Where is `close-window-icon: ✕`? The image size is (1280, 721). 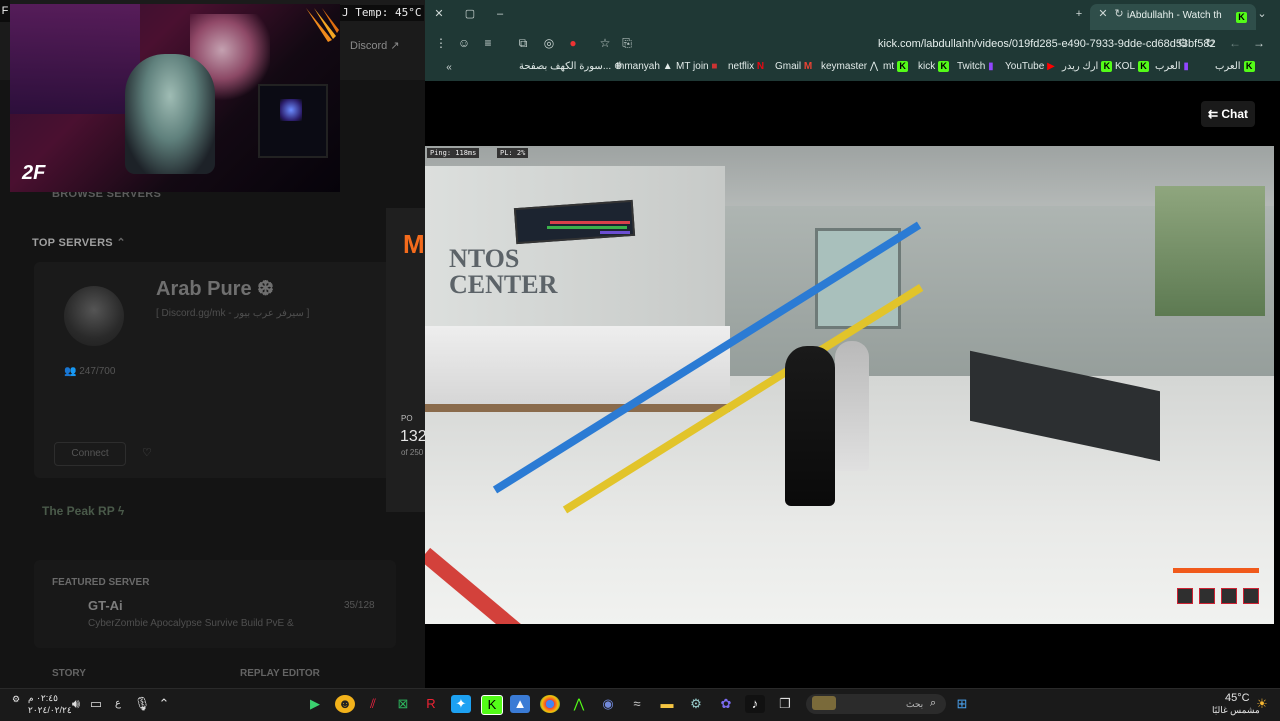 close-window-icon: ✕ is located at coordinates (439, 14).